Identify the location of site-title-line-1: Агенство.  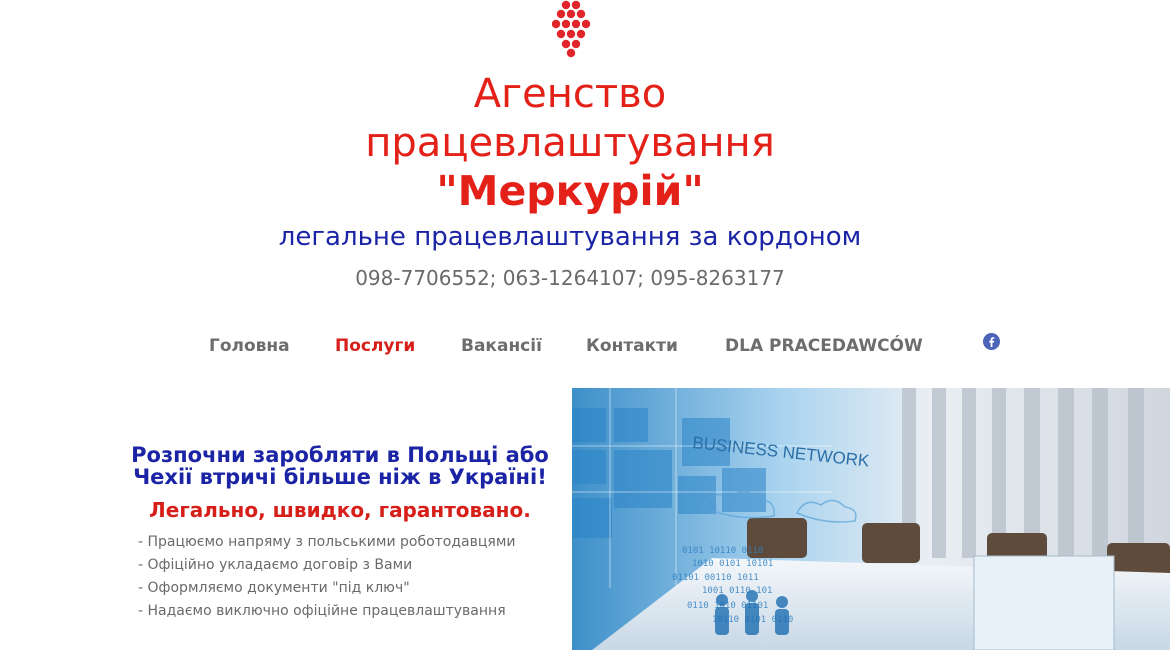
(570, 94).